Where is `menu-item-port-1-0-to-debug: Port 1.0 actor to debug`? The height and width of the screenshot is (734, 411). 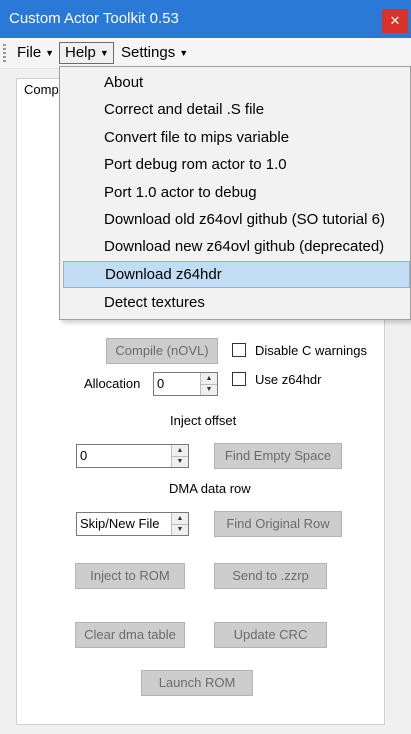 menu-item-port-1-0-to-debug: Port 1.0 actor to debug is located at coordinates (236, 192).